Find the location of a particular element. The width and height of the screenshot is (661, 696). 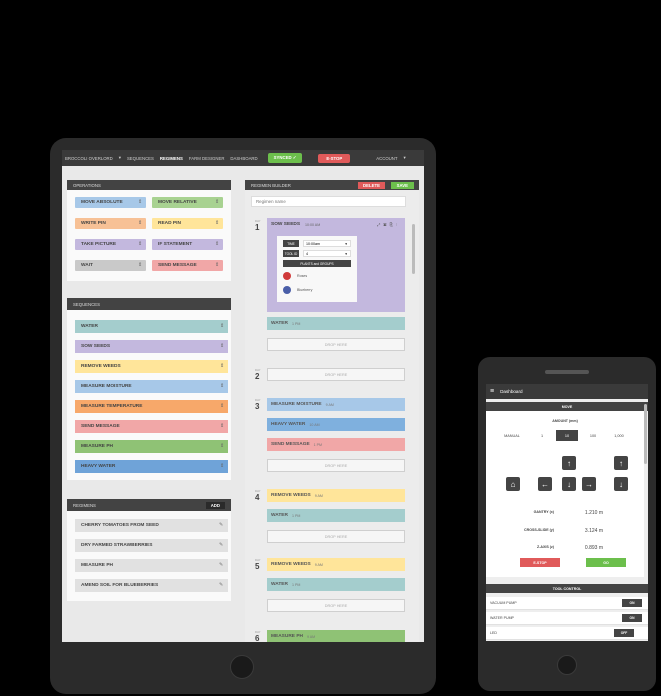

plant-item: Blueberry is located at coordinates (304, 290).